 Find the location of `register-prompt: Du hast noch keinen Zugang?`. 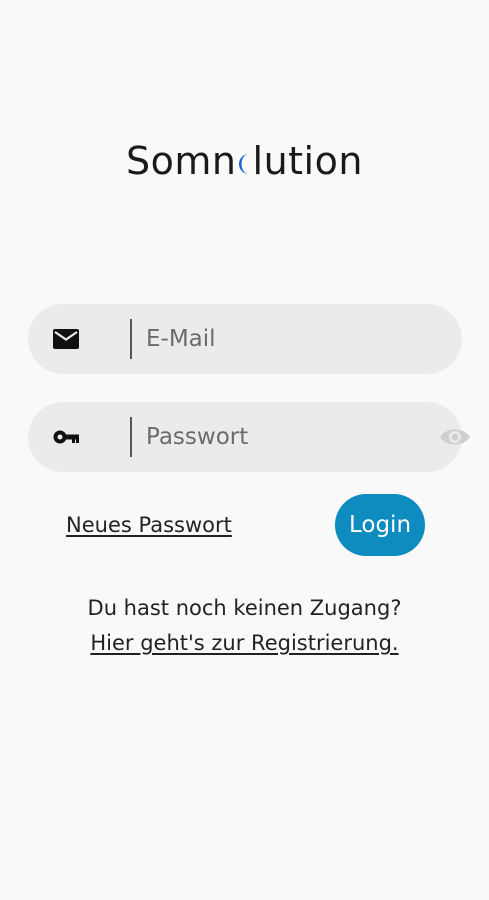

register-prompt: Du hast noch keinen Zugang? is located at coordinates (244, 608).